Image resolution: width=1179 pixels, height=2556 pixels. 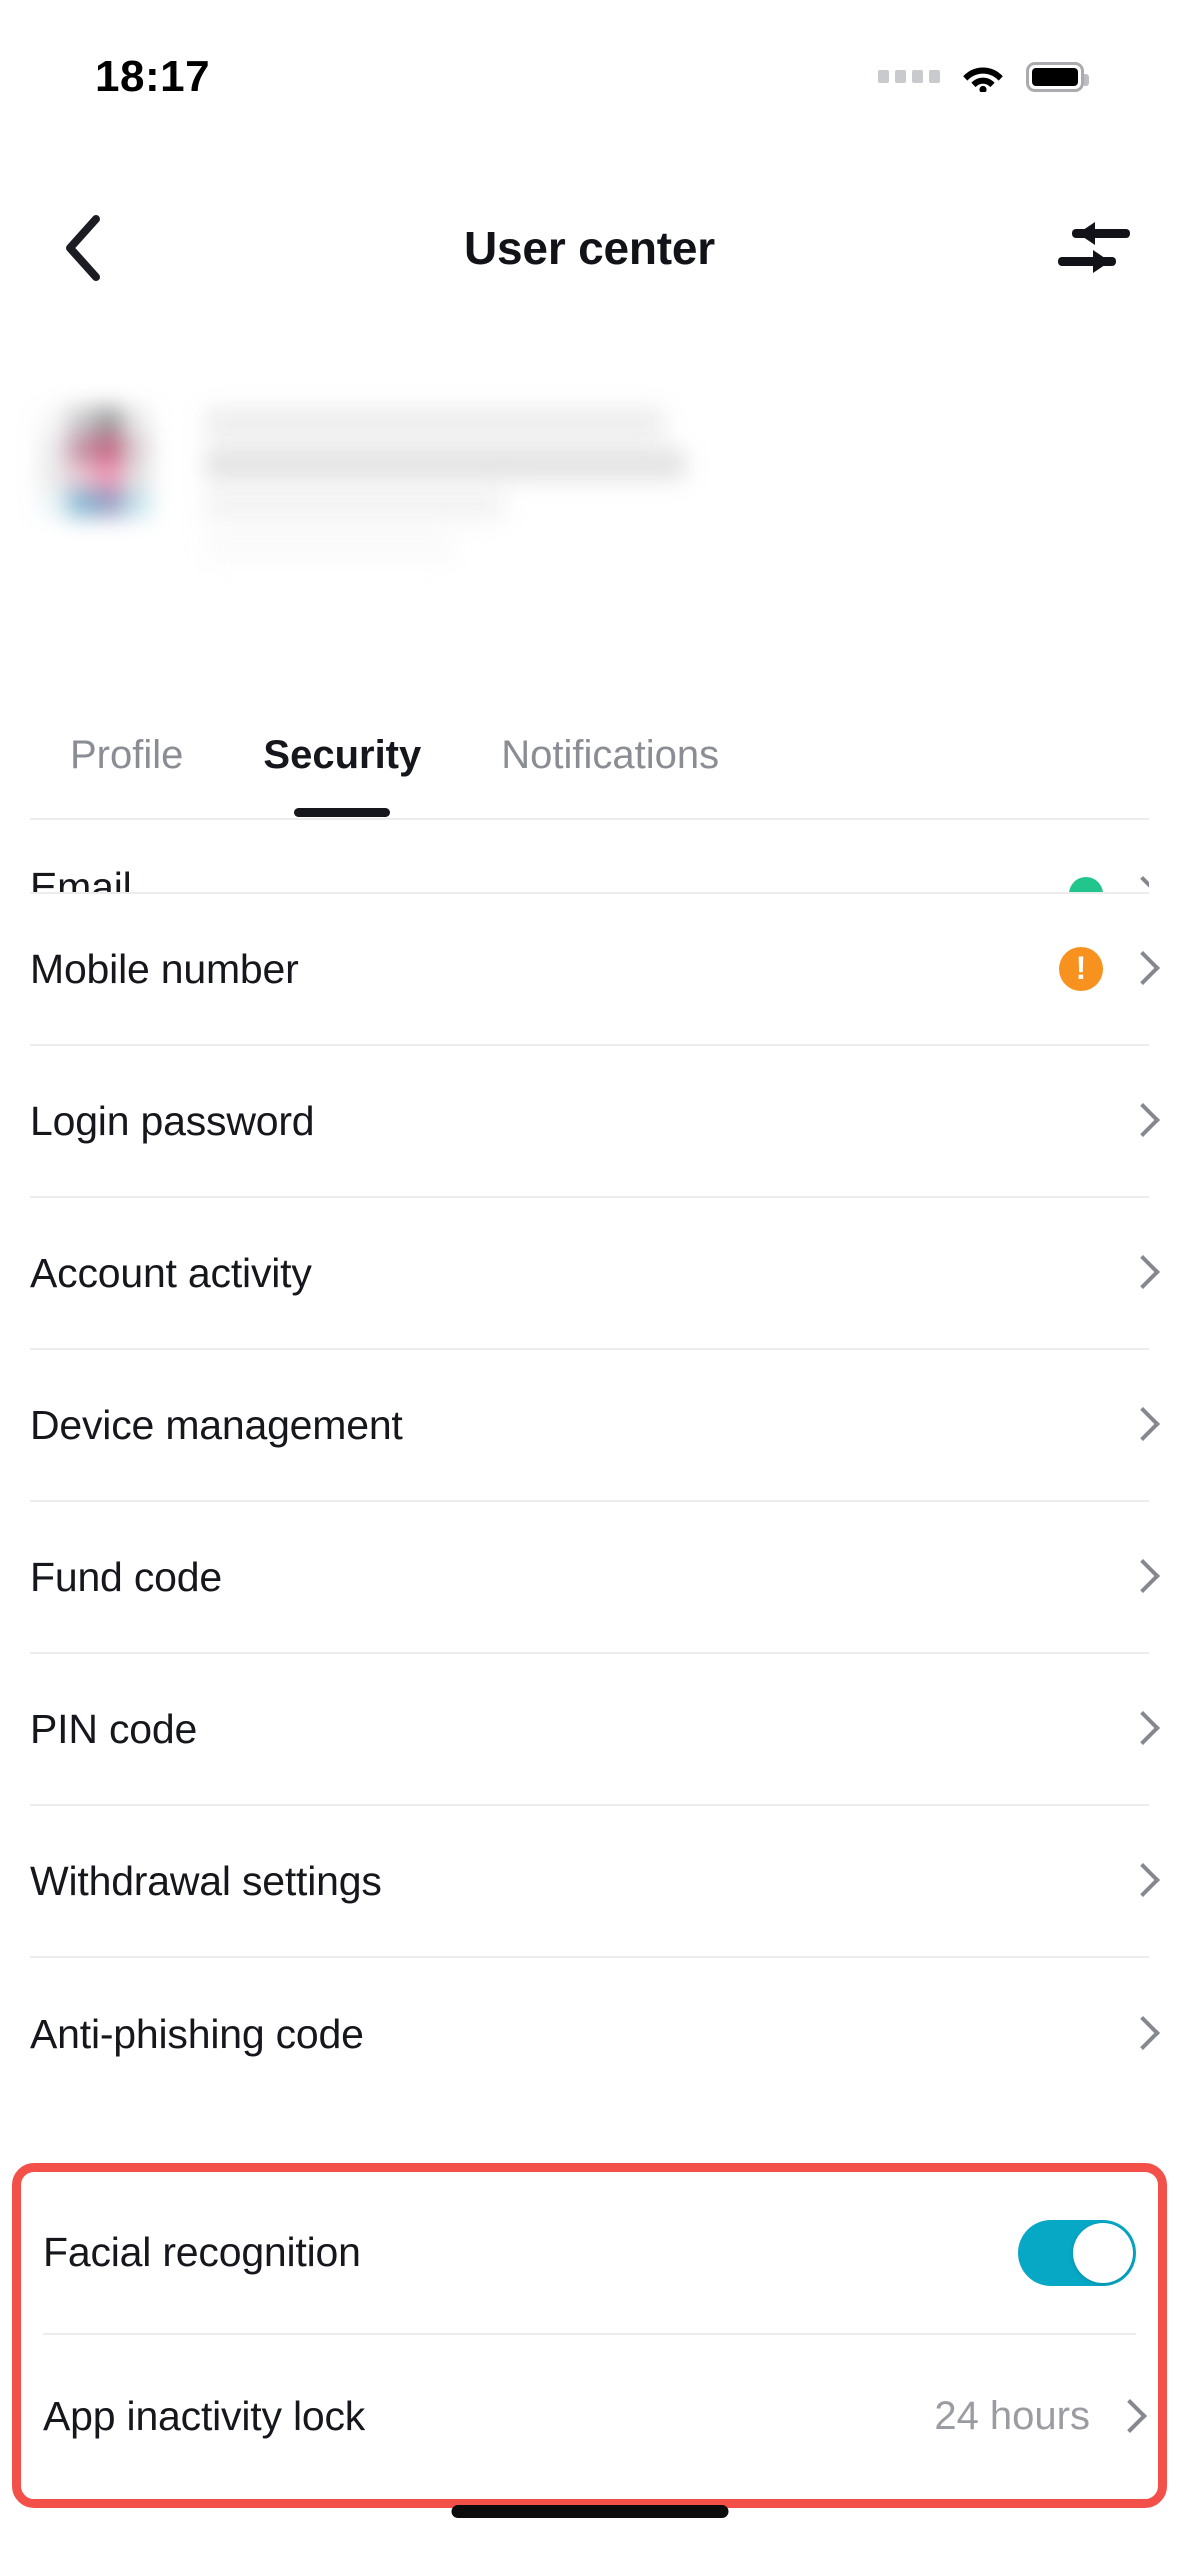 I want to click on list-item-withdrawal-settings: Withdrawal settings, so click(x=589, y=1882).